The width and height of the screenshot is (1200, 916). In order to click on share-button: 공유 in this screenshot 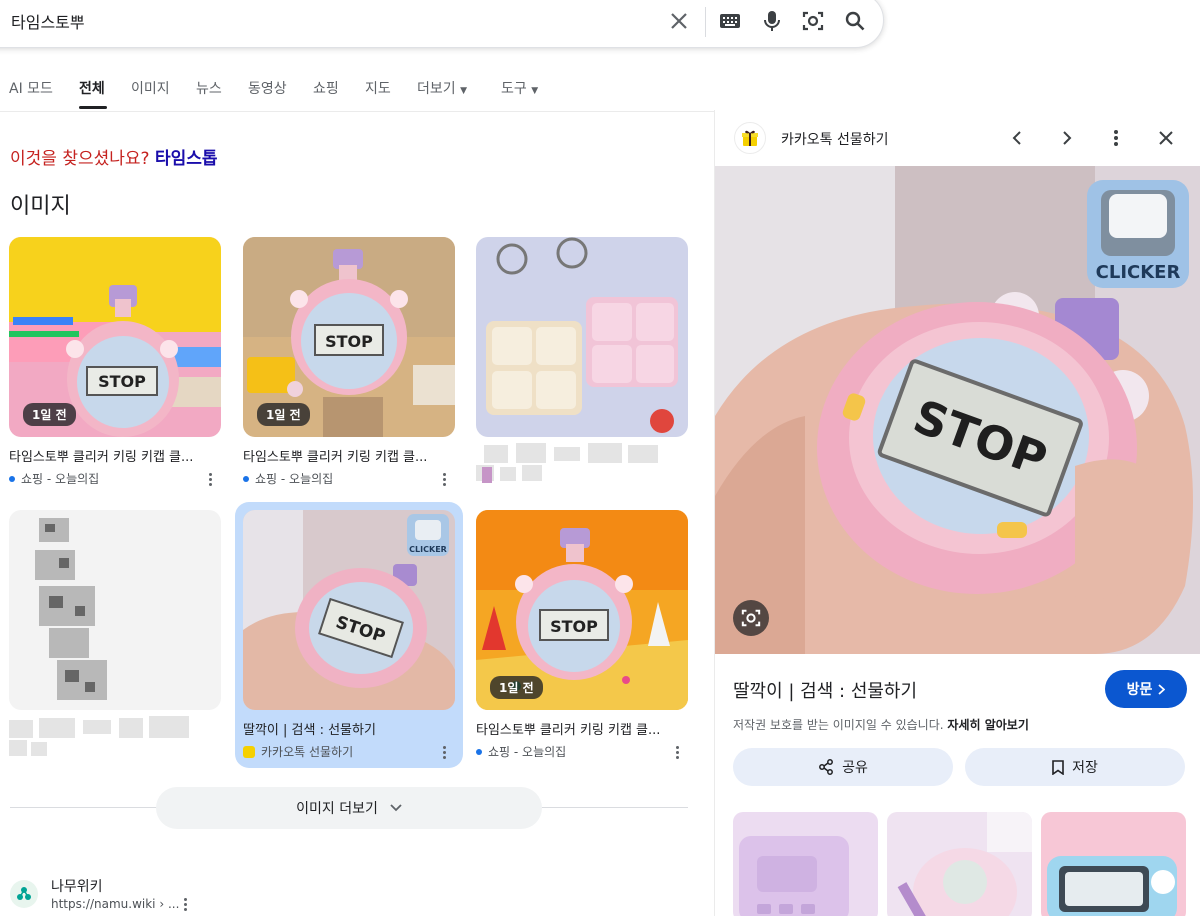, I will do `click(843, 767)`.